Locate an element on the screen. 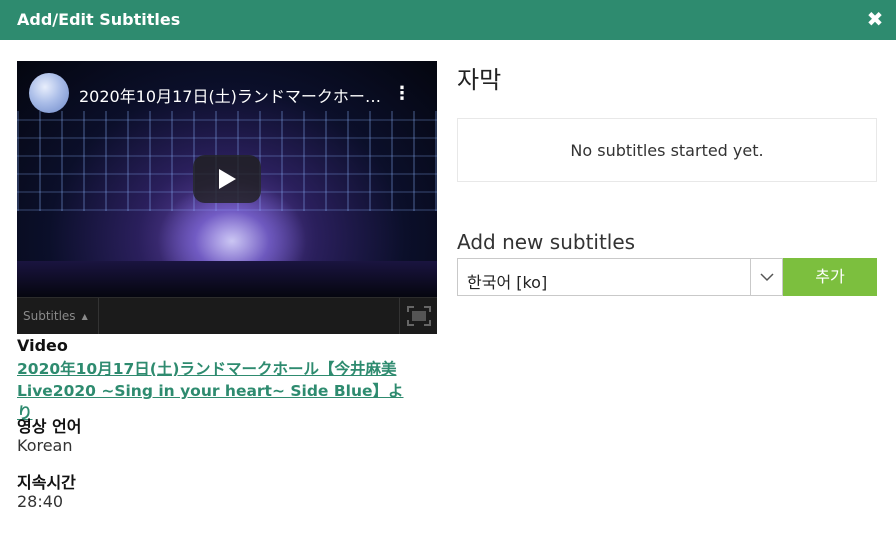 The width and height of the screenshot is (896, 536). more-vertical-icon: ⋮ is located at coordinates (402, 93).